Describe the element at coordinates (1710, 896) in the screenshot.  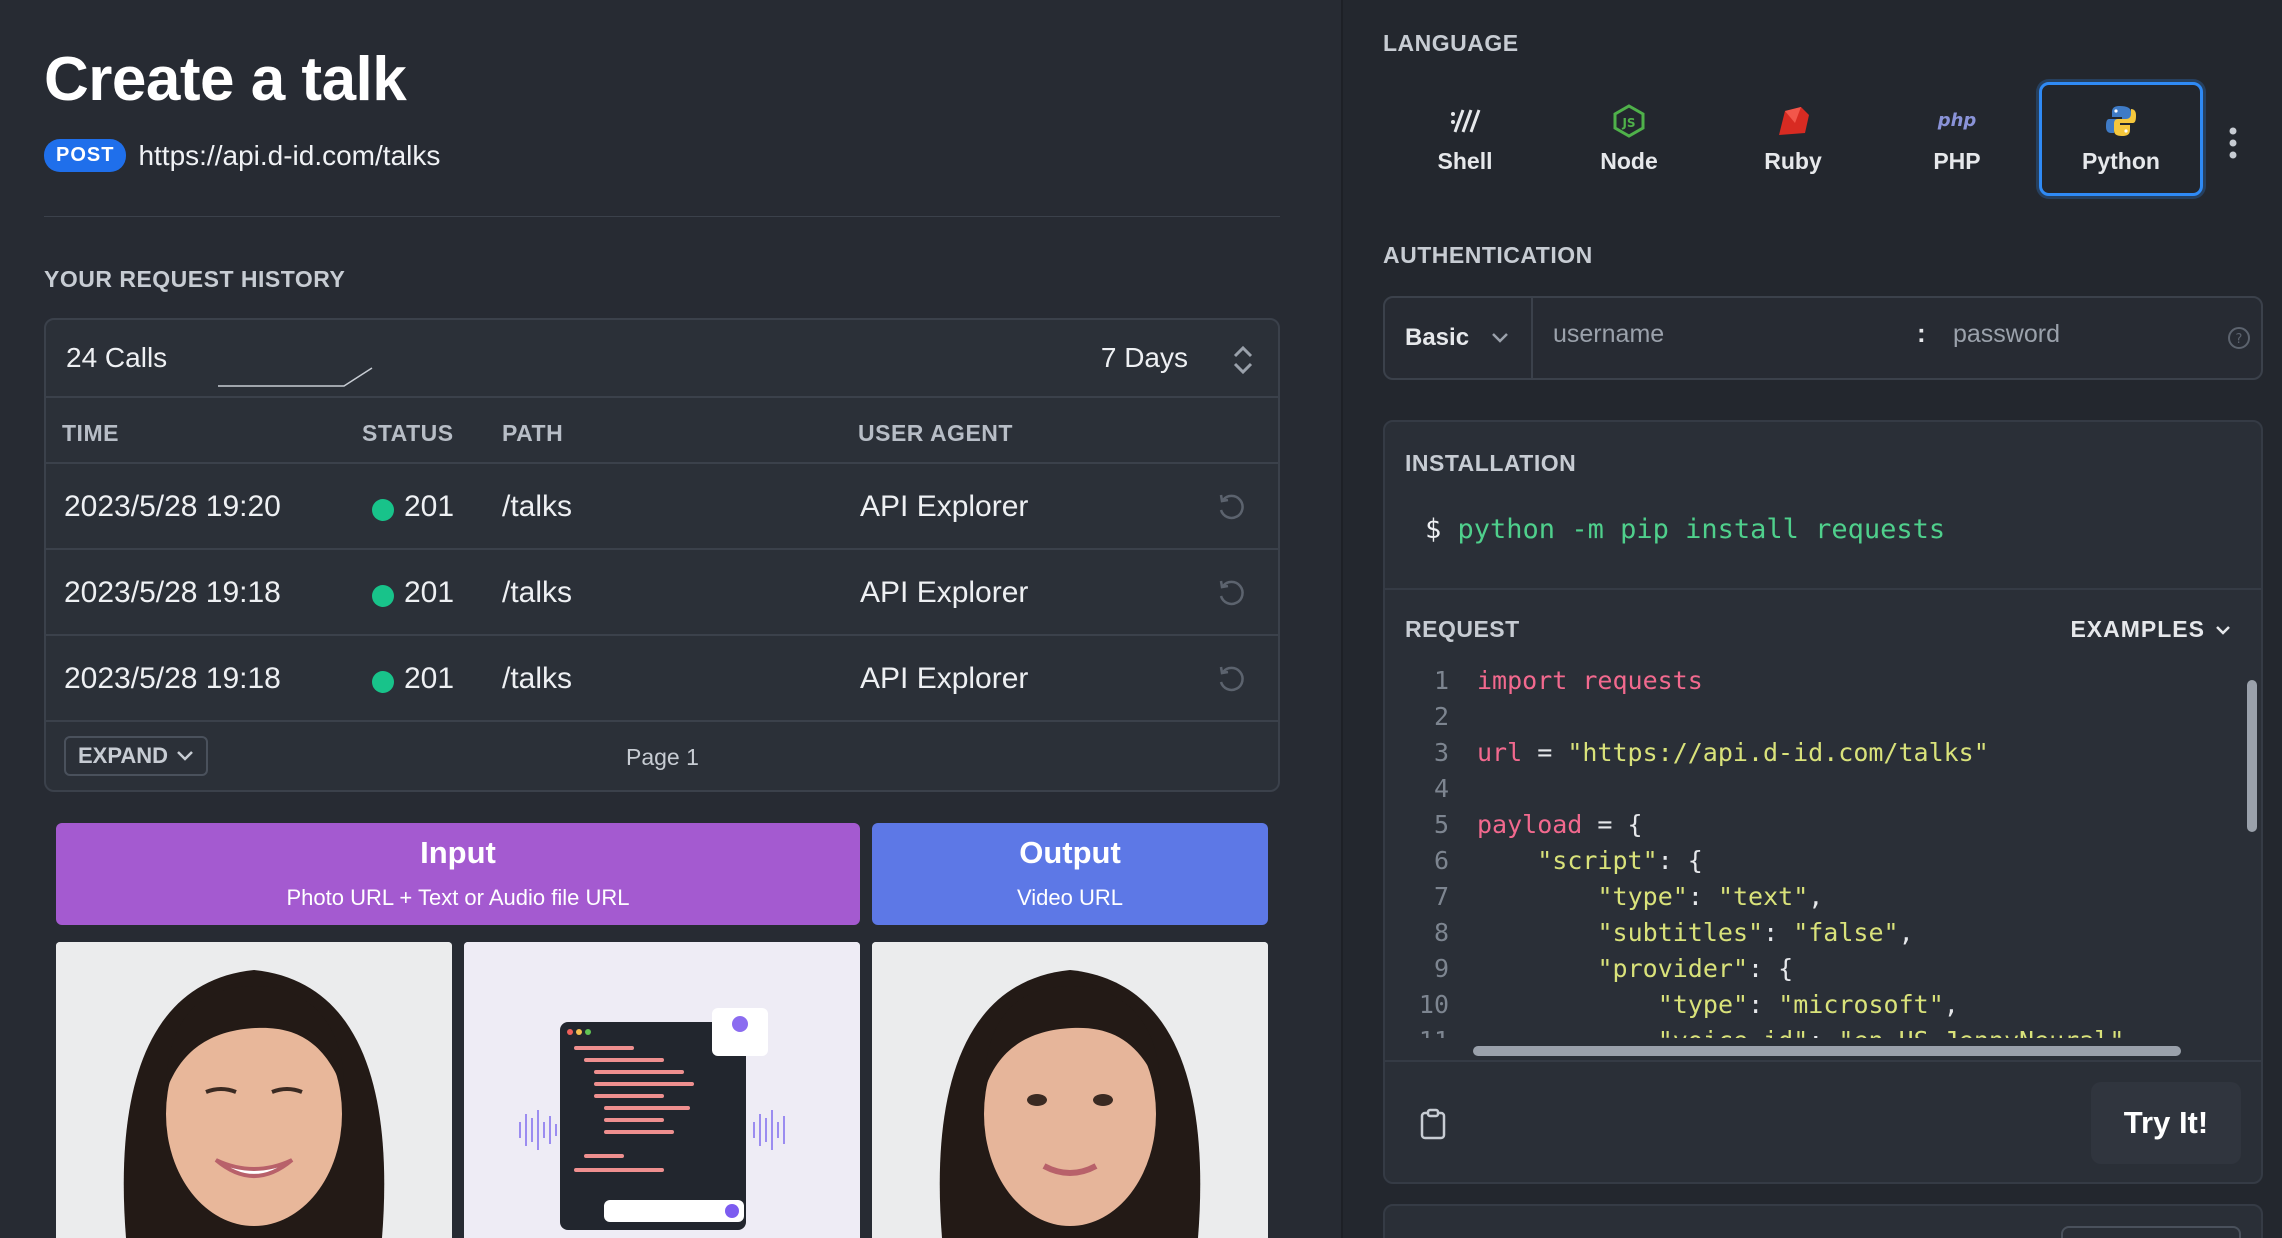
I see `code-text: "type": "text",` at that location.